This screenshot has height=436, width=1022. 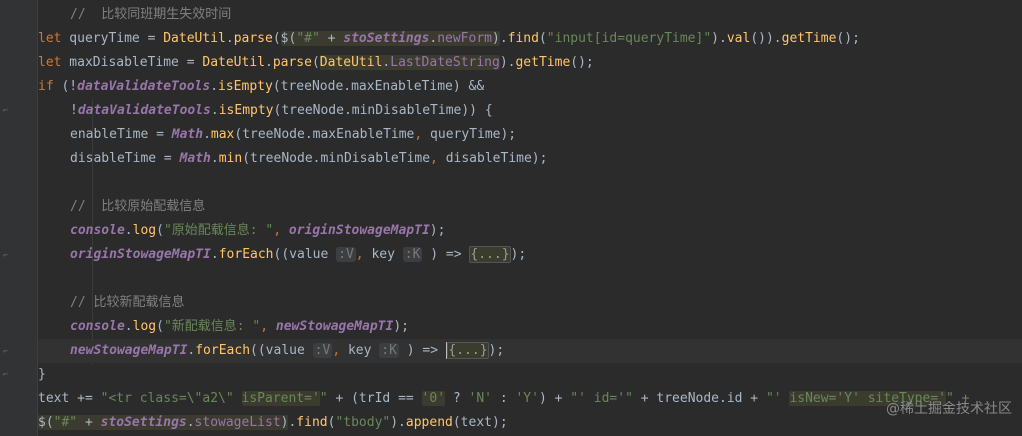 What do you see at coordinates (530, 303) in the screenshot?
I see `code-line: // 比较新配载信息` at bounding box center [530, 303].